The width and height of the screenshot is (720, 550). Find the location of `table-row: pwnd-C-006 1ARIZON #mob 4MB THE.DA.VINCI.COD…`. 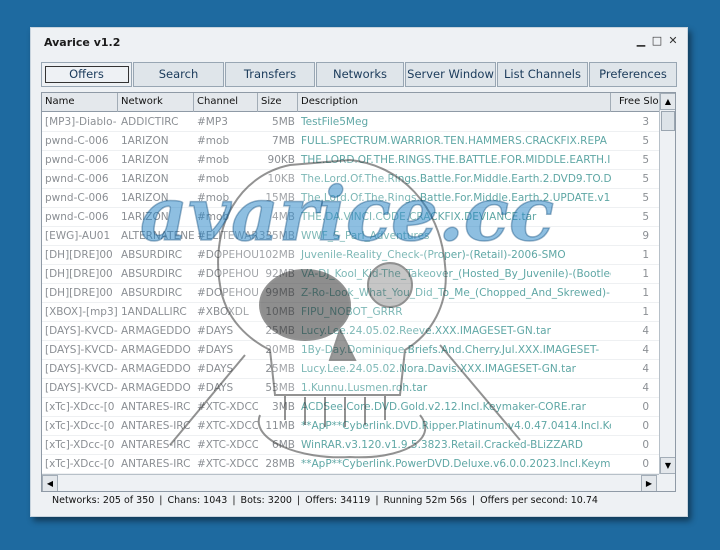

table-row: pwnd-C-006 1ARIZON #mob 4MB THE.DA.VINCI.COD… is located at coordinates (350, 217).